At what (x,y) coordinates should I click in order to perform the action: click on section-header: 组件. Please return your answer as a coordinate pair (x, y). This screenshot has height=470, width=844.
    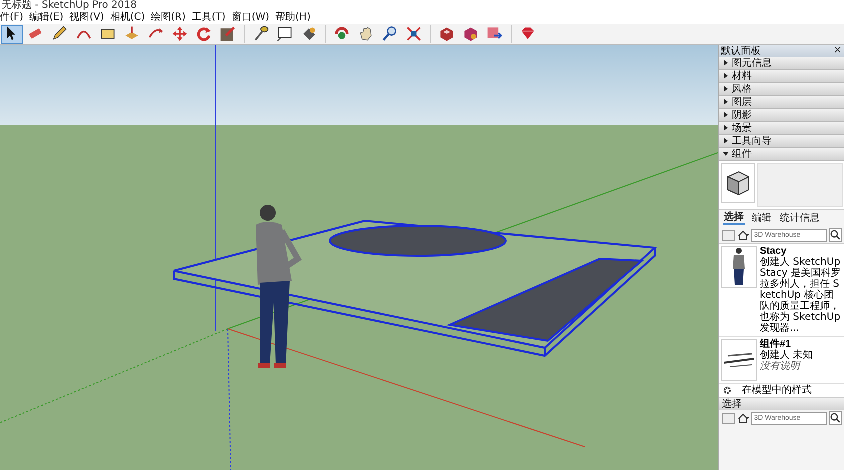
    Looking at the image, I should click on (781, 154).